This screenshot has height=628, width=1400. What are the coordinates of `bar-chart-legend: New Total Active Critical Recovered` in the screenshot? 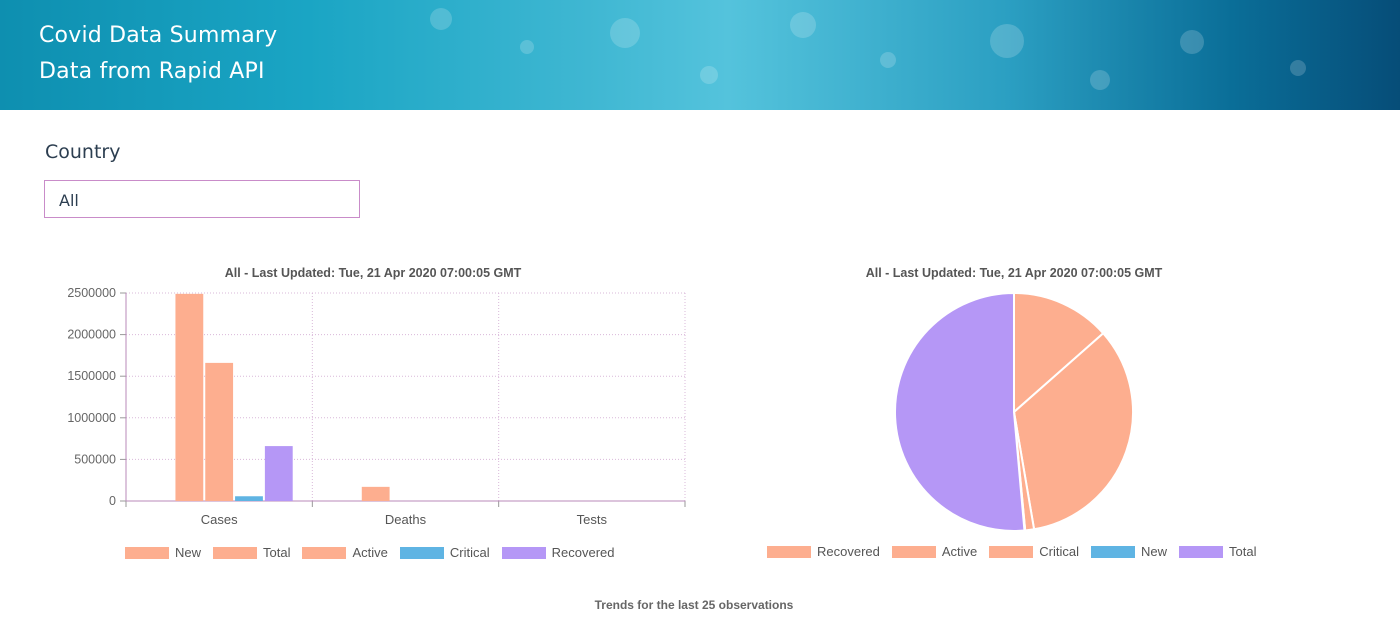 It's located at (376, 552).